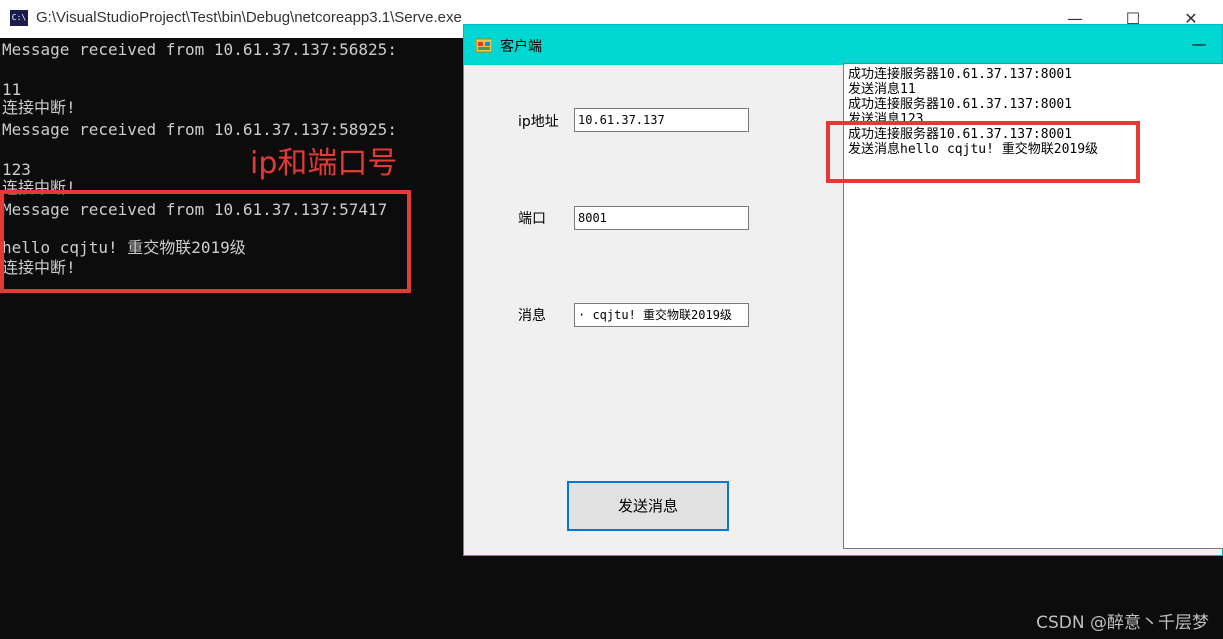 Image resolution: width=1223 pixels, height=639 pixels. What do you see at coordinates (484, 45) in the screenshot?
I see `app-window-icon` at bounding box center [484, 45].